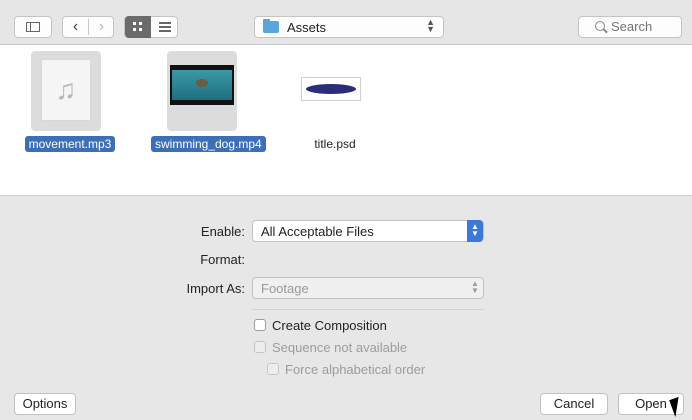 This screenshot has width=692, height=420. Describe the element at coordinates (271, 26) in the screenshot. I see `folder-icon` at that location.